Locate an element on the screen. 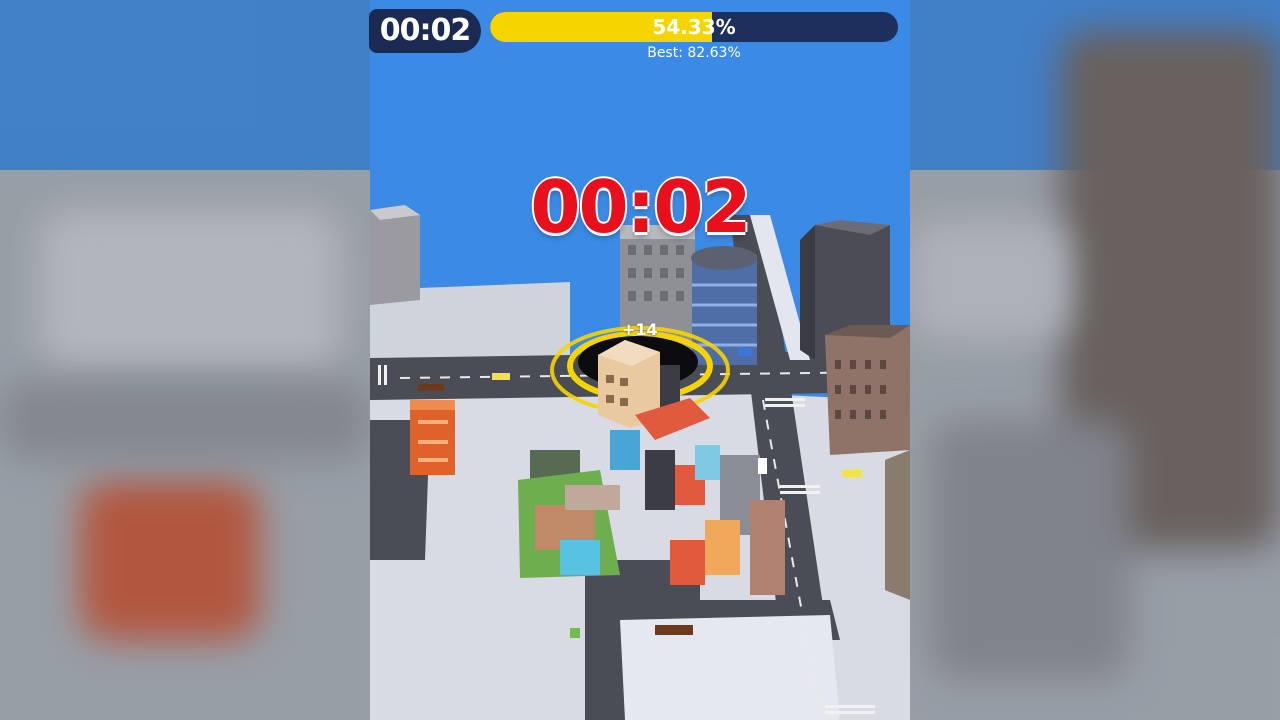 This screenshot has width=1280, height=720. best-score-label: Best: 82.63% is located at coordinates (694, 53).